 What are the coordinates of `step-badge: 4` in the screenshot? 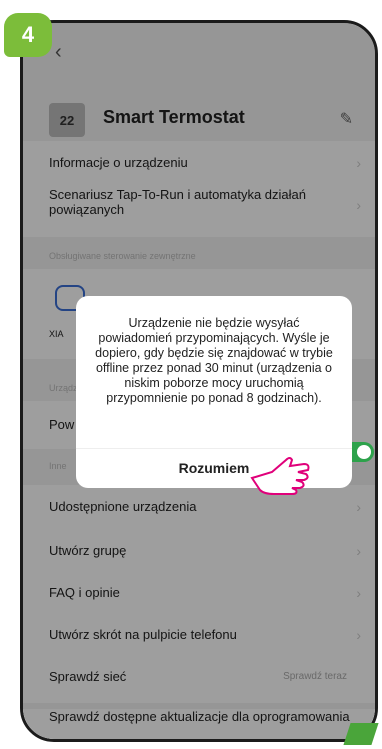 It's located at (28, 35).